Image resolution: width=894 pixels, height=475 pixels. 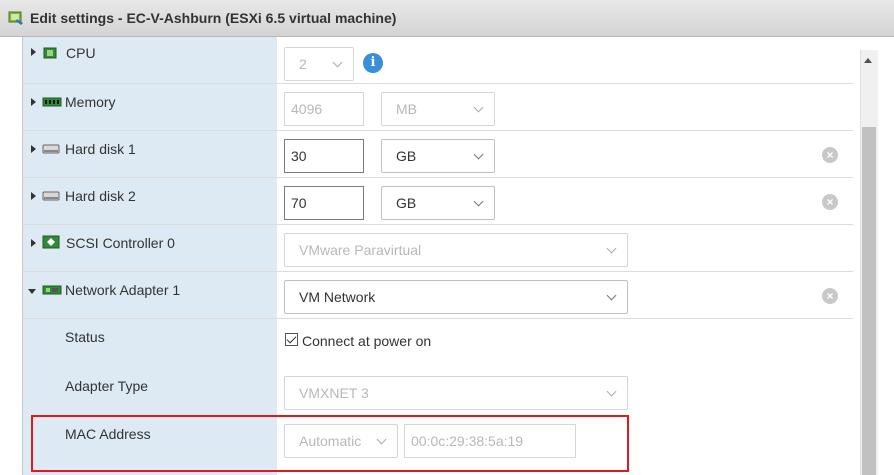 I want to click on cpu-count-select: 2, so click(x=319, y=64).